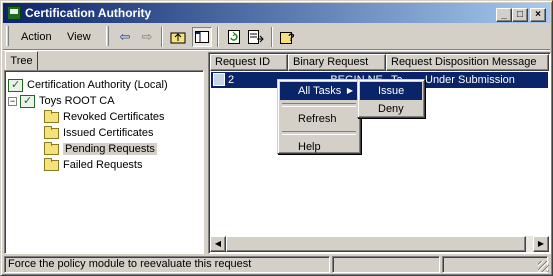 The height and width of the screenshot is (276, 553). I want to click on tab-tree-label: Tree, so click(21, 61).